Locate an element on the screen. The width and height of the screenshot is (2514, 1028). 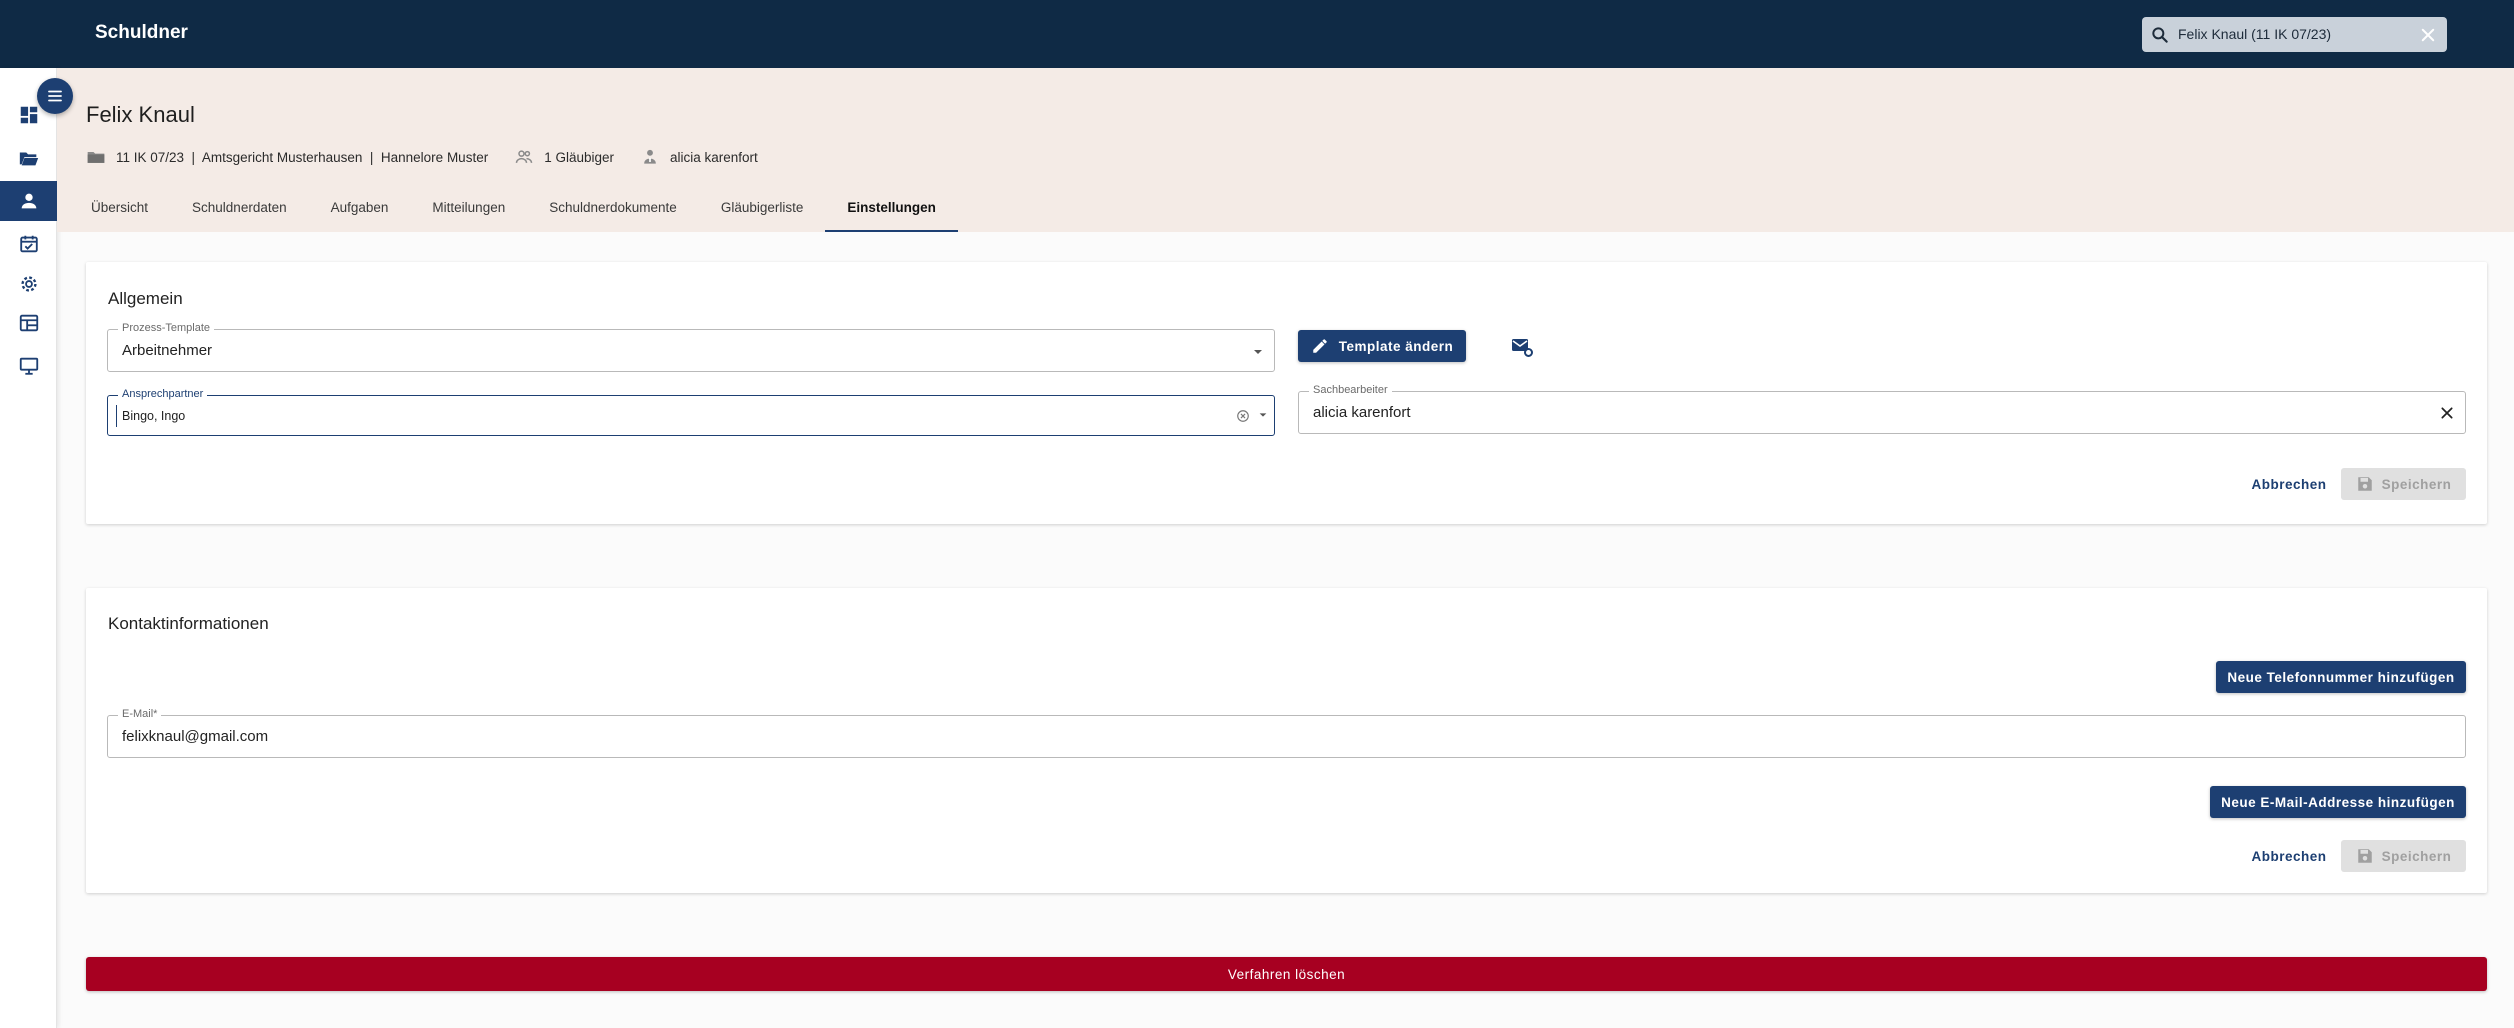
clear-circle-icon is located at coordinates (1243, 416).